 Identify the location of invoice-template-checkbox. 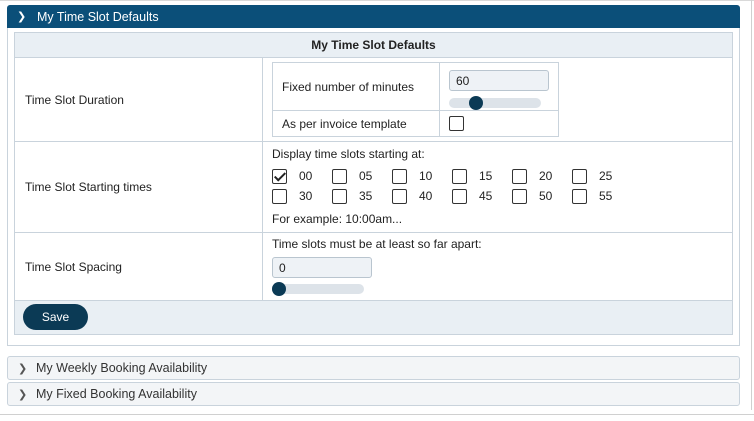
(456, 124).